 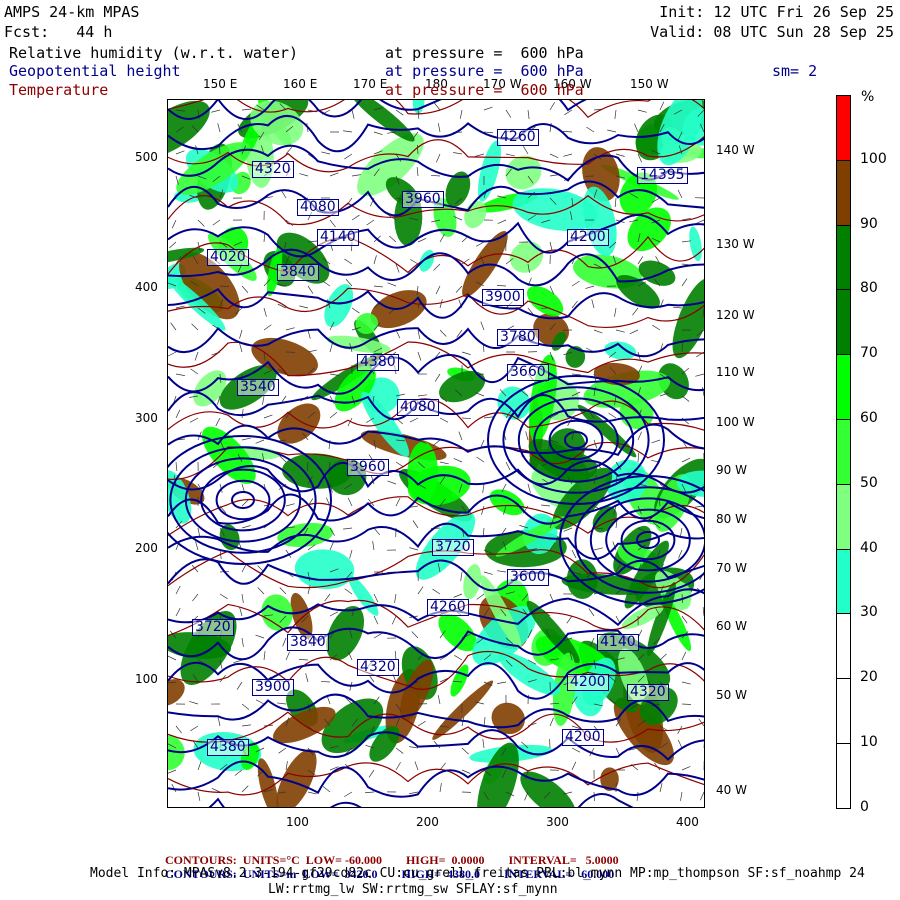 I want to click on temperature-contour, so click(x=436, y=109).